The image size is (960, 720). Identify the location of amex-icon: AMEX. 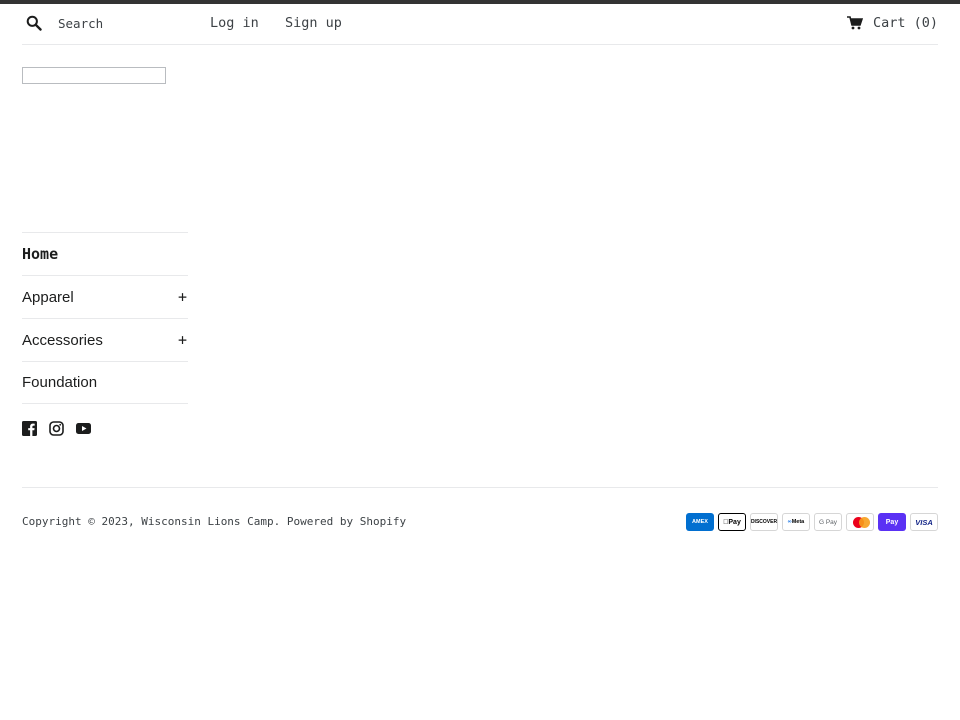
(700, 522).